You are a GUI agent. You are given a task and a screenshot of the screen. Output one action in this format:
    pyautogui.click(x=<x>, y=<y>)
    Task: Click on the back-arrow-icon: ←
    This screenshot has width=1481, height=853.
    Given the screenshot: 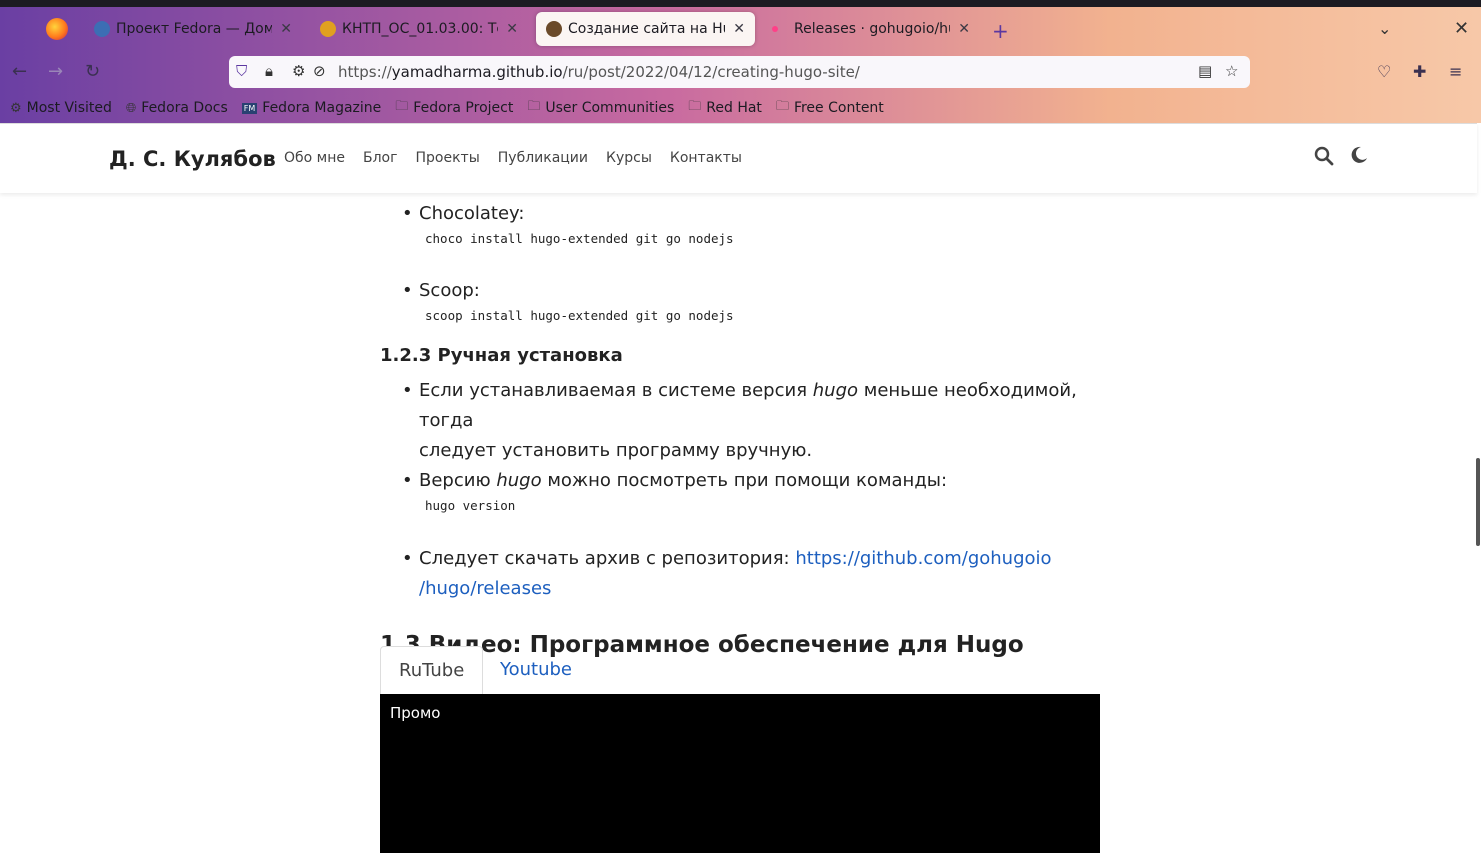 What is the action you would take?
    pyautogui.click(x=19, y=71)
    